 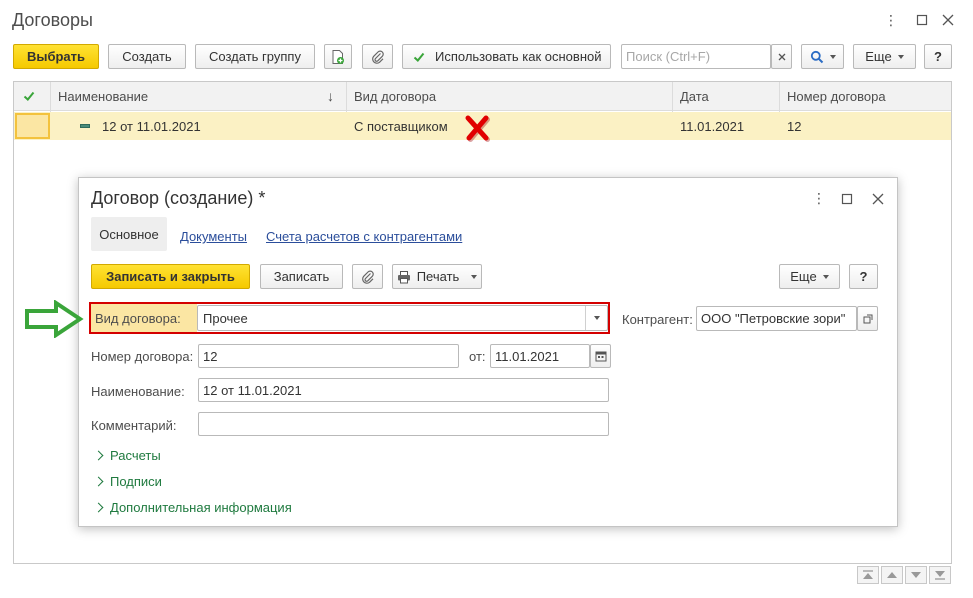 I want to click on save-button: Записать, so click(x=301, y=276).